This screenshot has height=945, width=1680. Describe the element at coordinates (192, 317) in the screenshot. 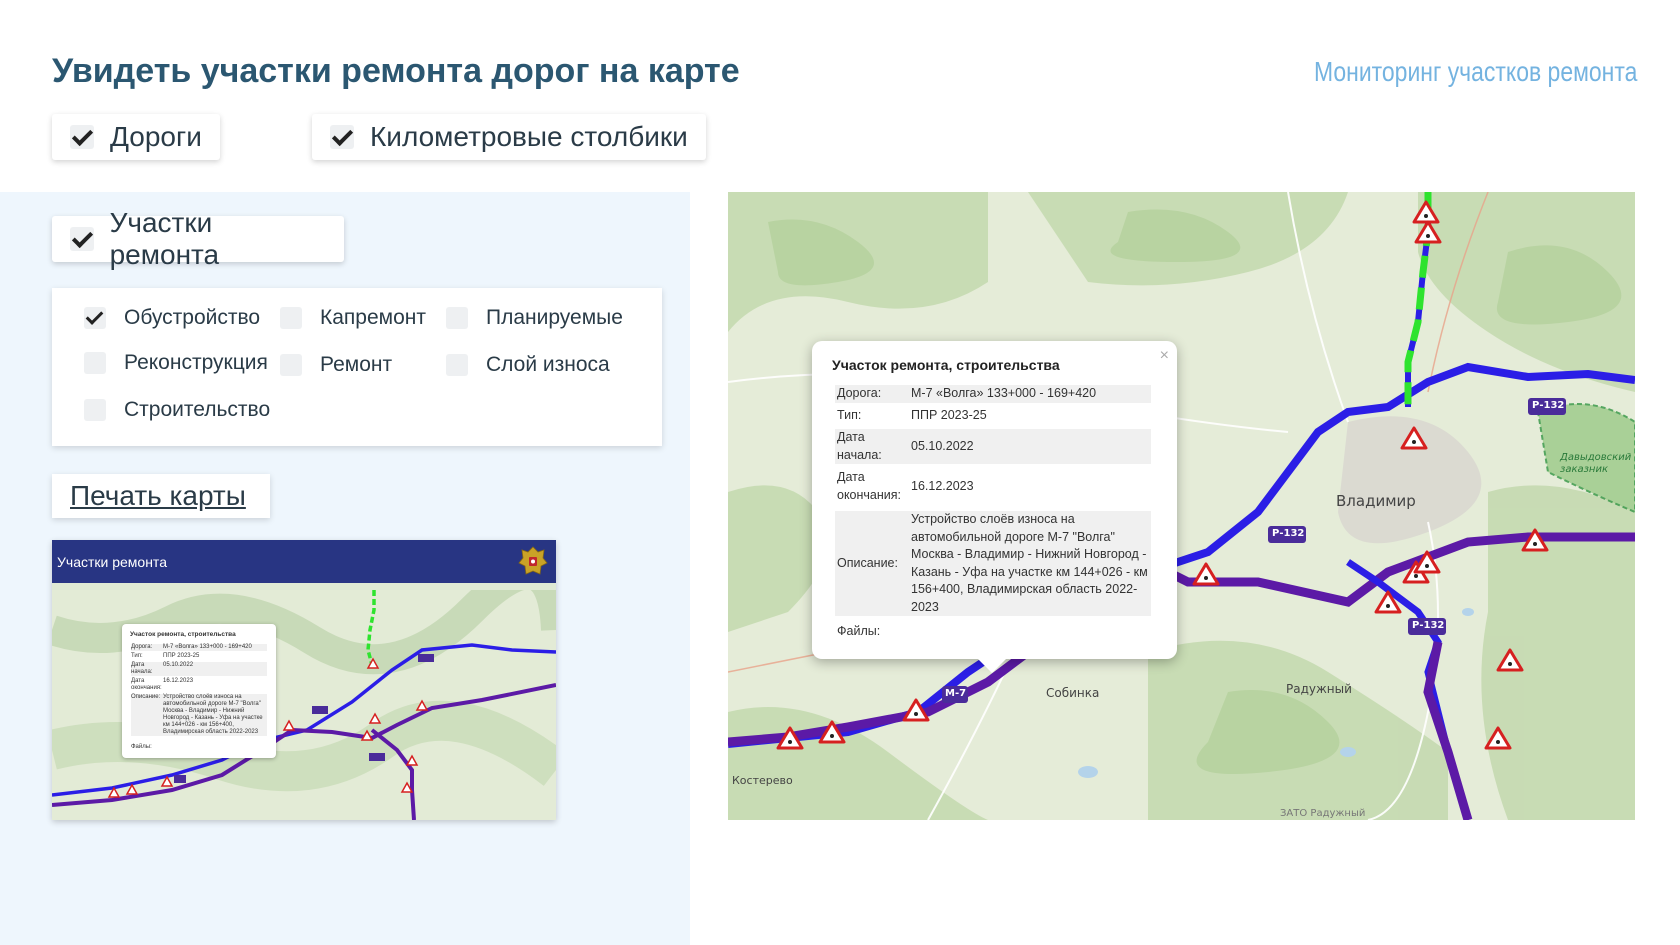

I see `obustroistvo-label: Обустройство` at that location.